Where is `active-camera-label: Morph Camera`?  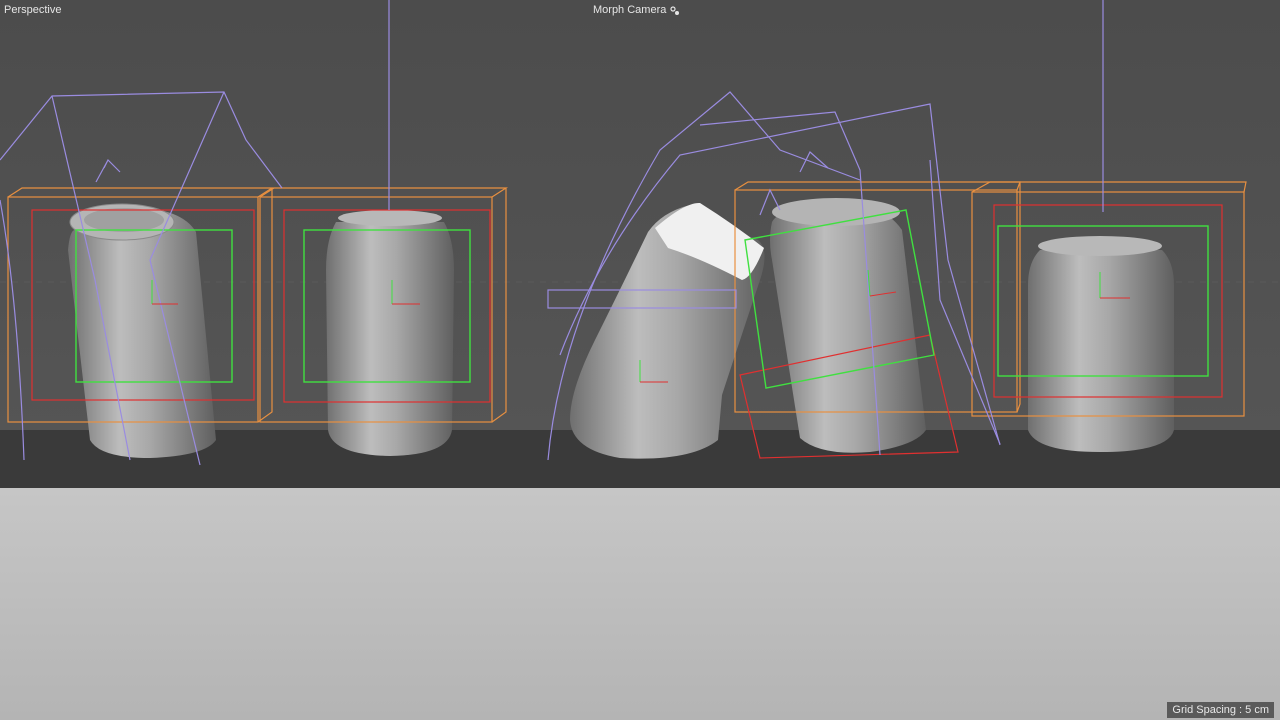 active-camera-label: Morph Camera is located at coordinates (636, 10).